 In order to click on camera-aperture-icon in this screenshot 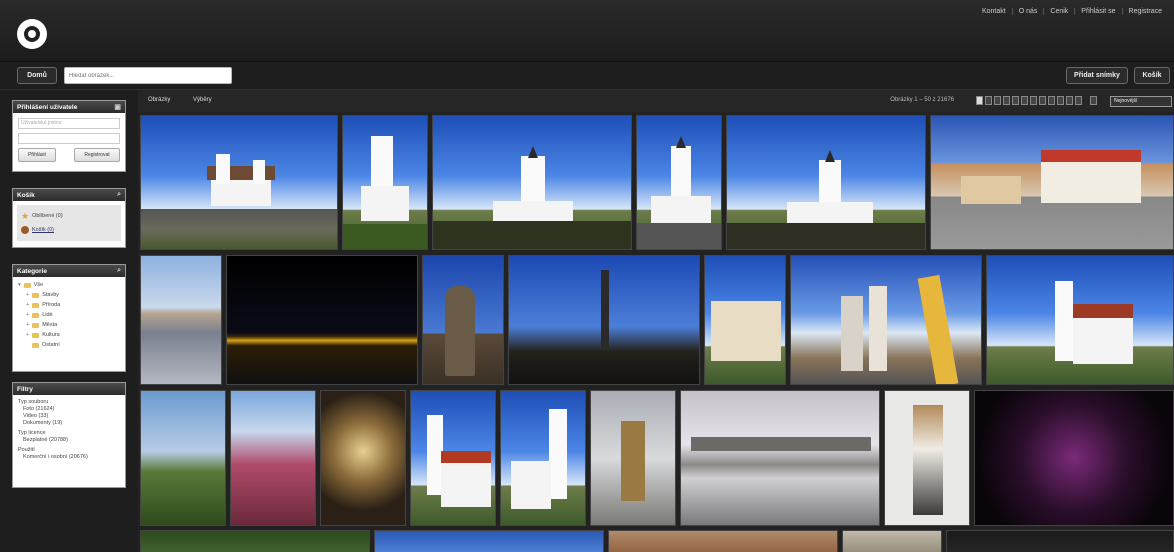, I will do `click(32, 34)`.